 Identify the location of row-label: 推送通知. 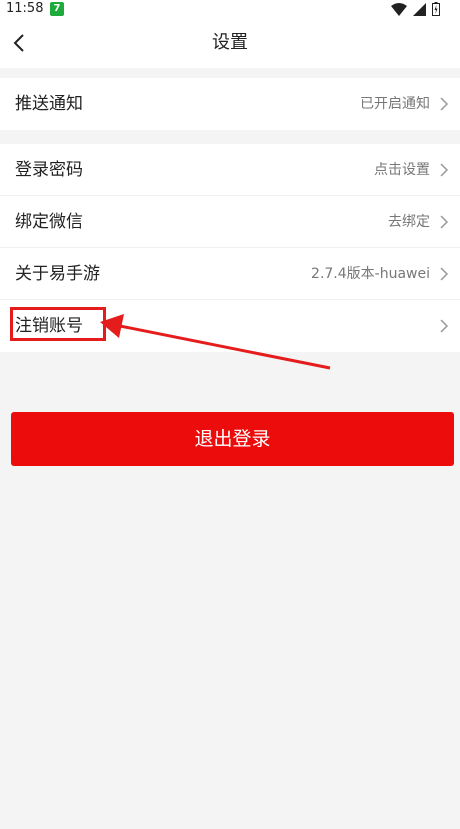
(49, 104).